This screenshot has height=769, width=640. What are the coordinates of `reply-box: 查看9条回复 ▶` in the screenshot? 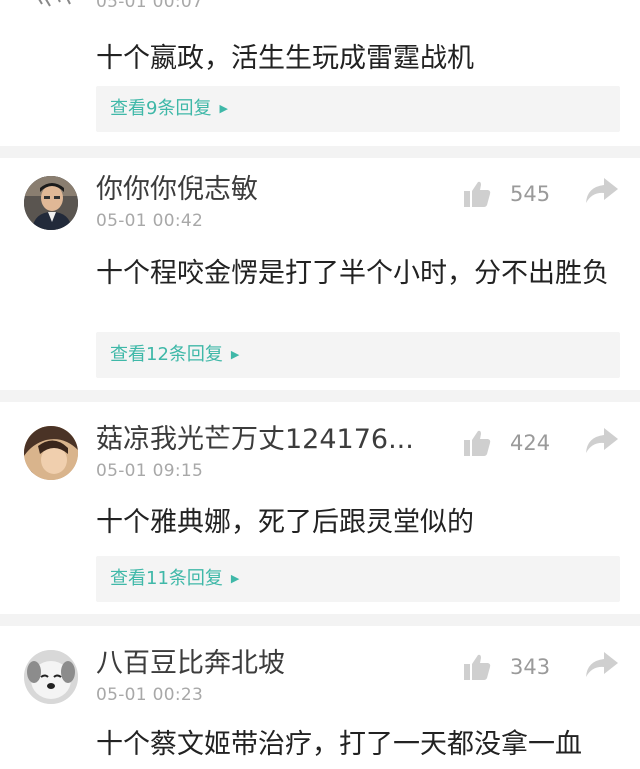 It's located at (358, 109).